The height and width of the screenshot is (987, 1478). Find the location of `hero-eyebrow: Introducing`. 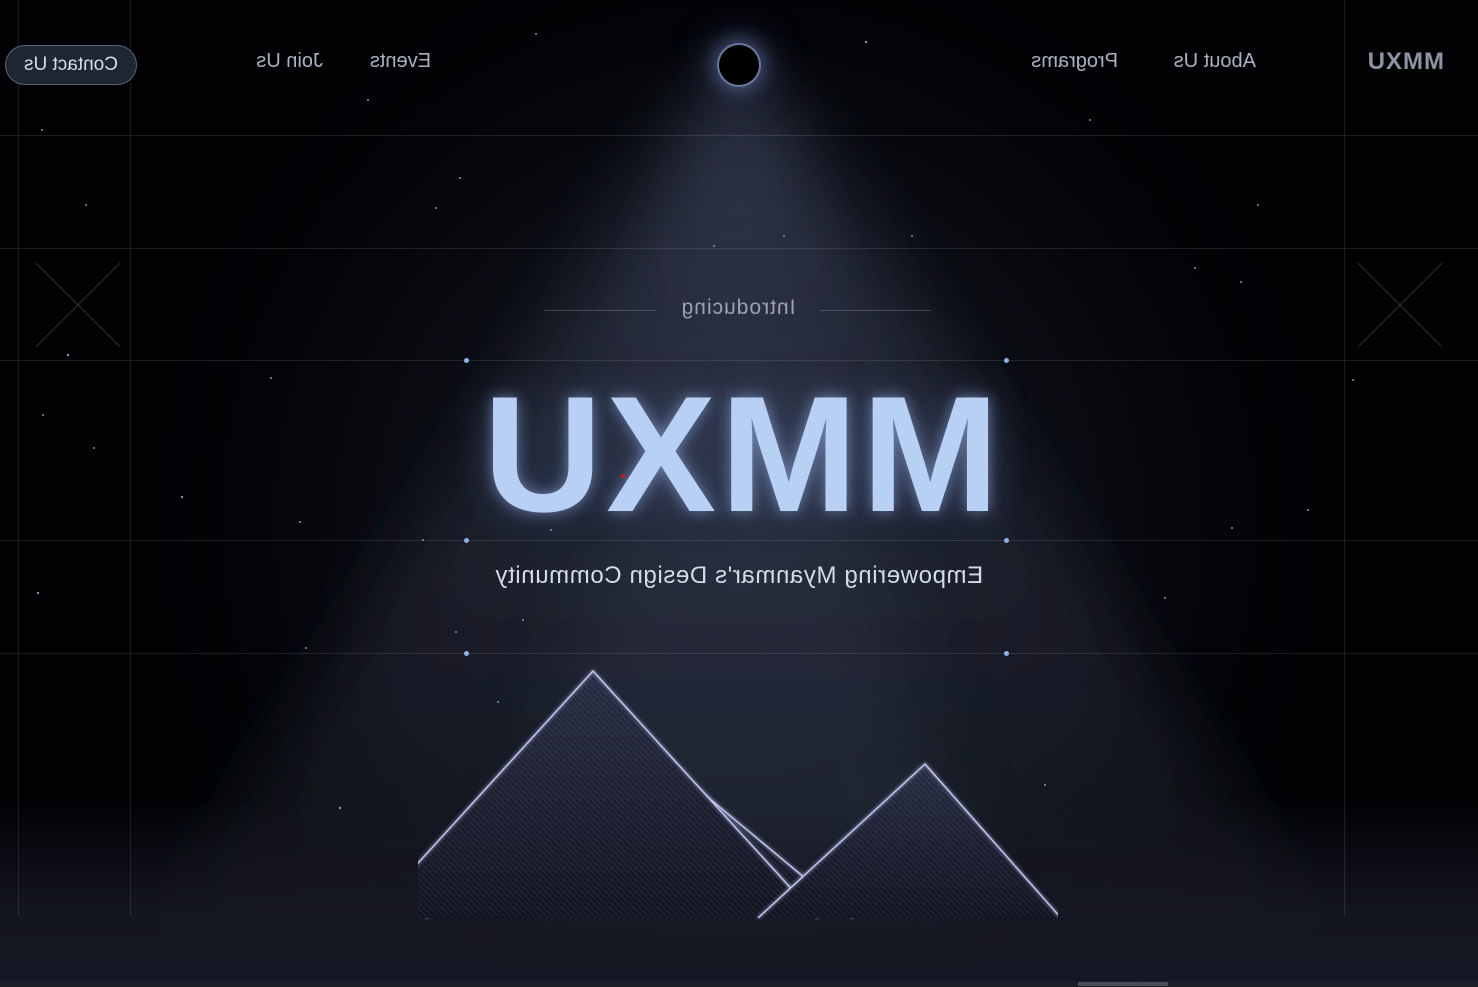

hero-eyebrow: Introducing is located at coordinates (738, 307).